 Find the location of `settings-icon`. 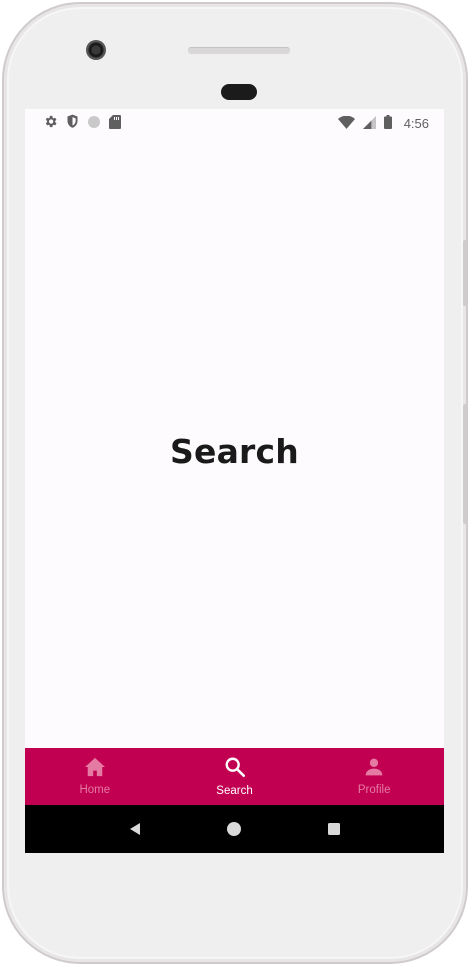

settings-icon is located at coordinates (50, 123).